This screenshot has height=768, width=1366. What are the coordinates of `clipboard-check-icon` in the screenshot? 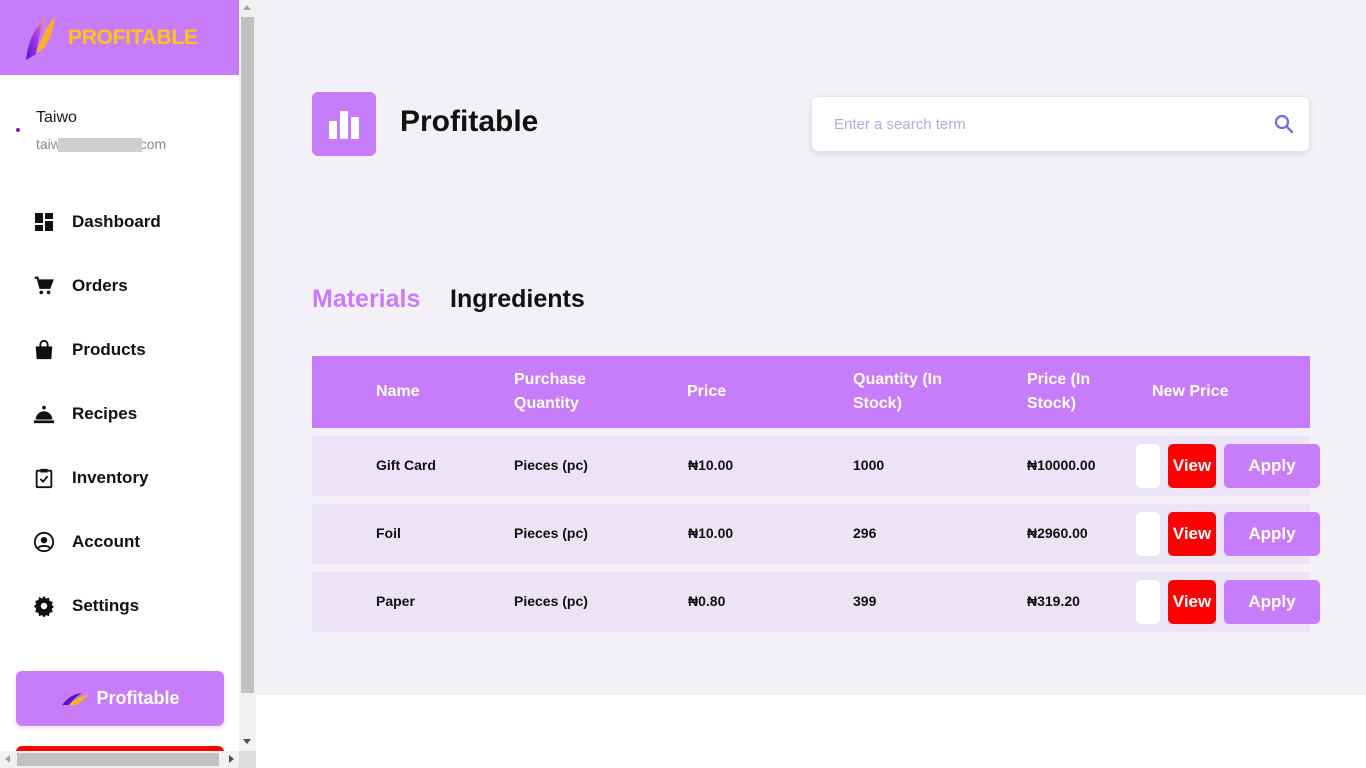 It's located at (44, 478).